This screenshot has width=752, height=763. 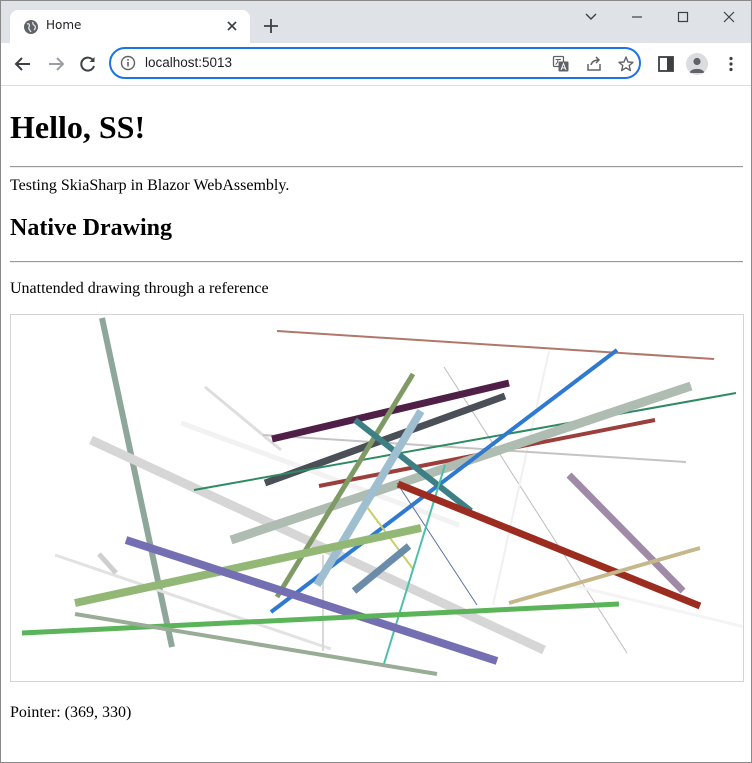 What do you see at coordinates (271, 26) in the screenshot?
I see `new-tab-icon` at bounding box center [271, 26].